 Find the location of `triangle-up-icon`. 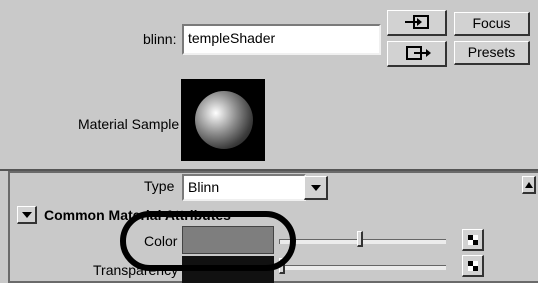

triangle-up-icon is located at coordinates (529, 185).